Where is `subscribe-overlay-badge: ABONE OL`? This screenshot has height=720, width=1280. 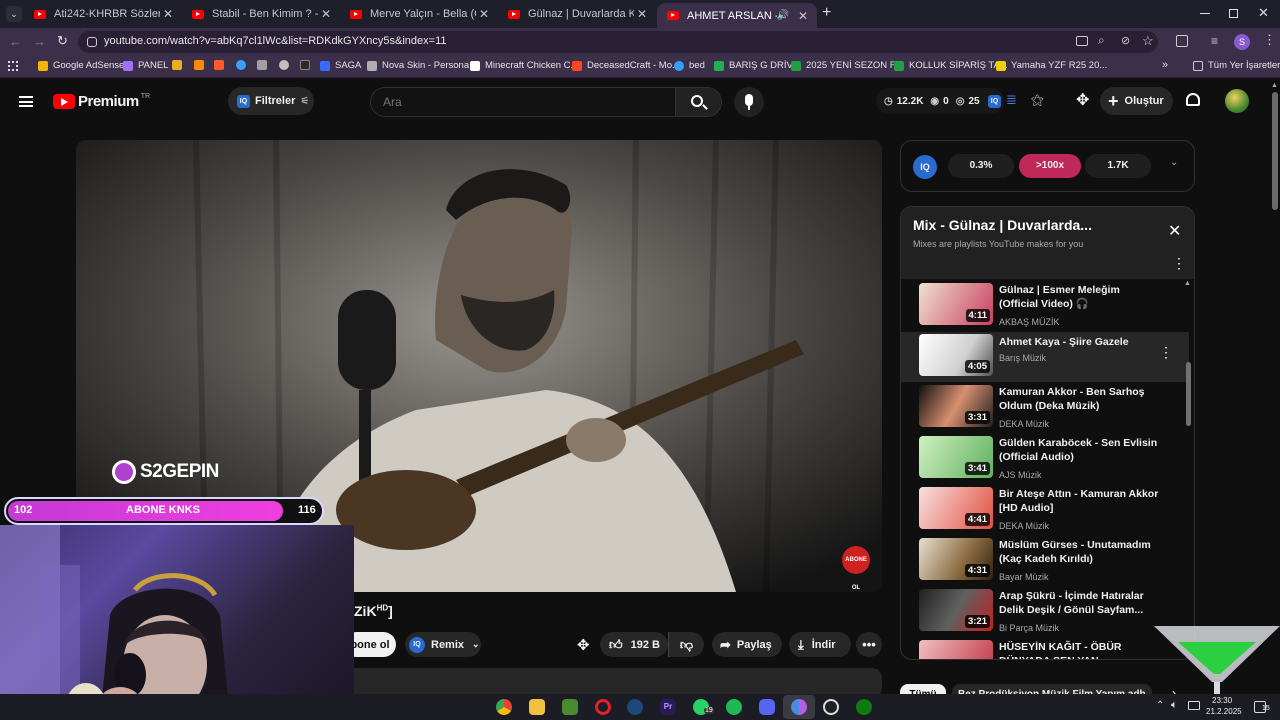
subscribe-overlay-badge: ABONE OL is located at coordinates (856, 568).